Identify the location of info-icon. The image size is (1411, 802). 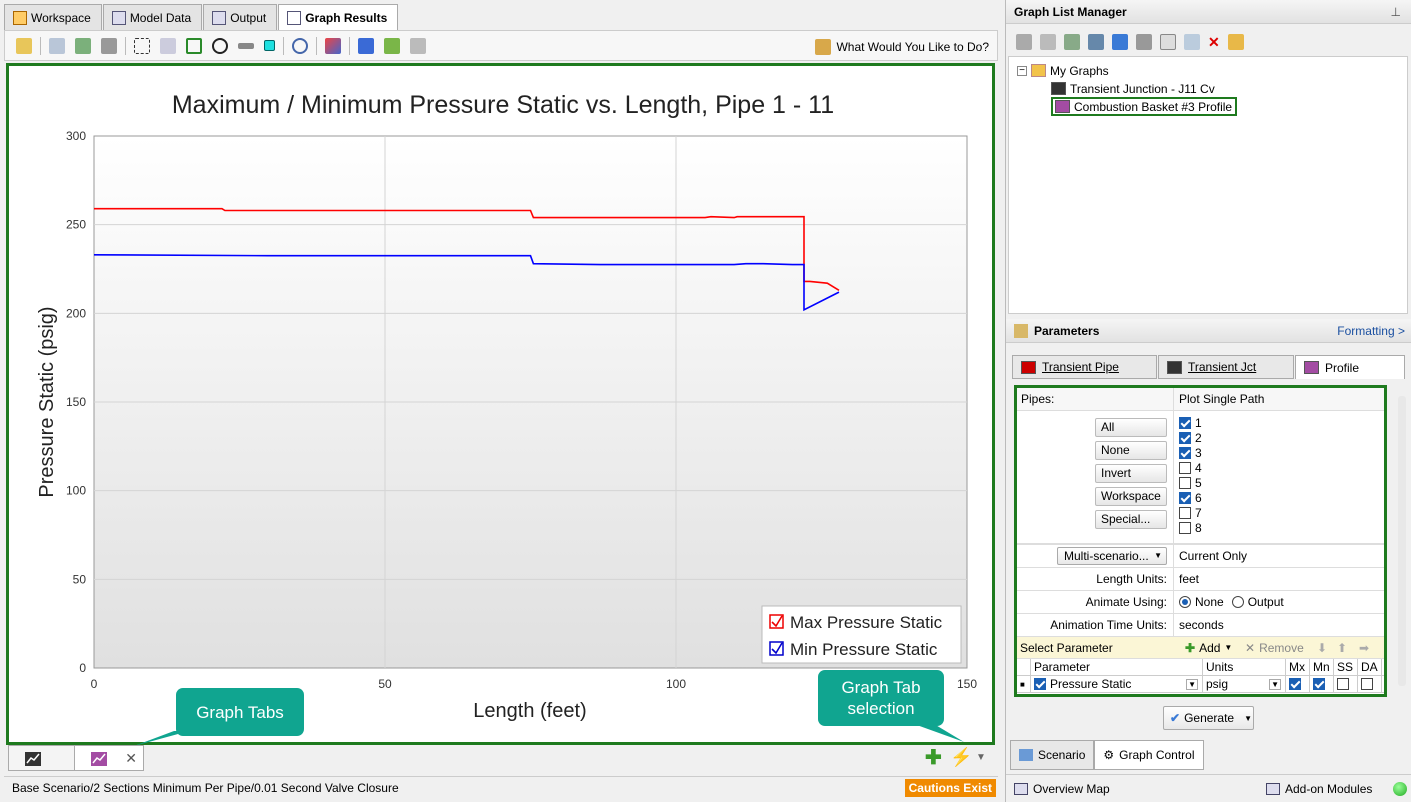
(418, 45).